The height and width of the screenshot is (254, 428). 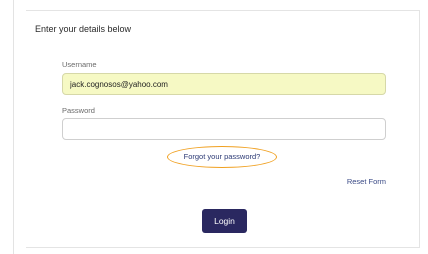 What do you see at coordinates (224, 84) in the screenshot?
I see `username-input` at bounding box center [224, 84].